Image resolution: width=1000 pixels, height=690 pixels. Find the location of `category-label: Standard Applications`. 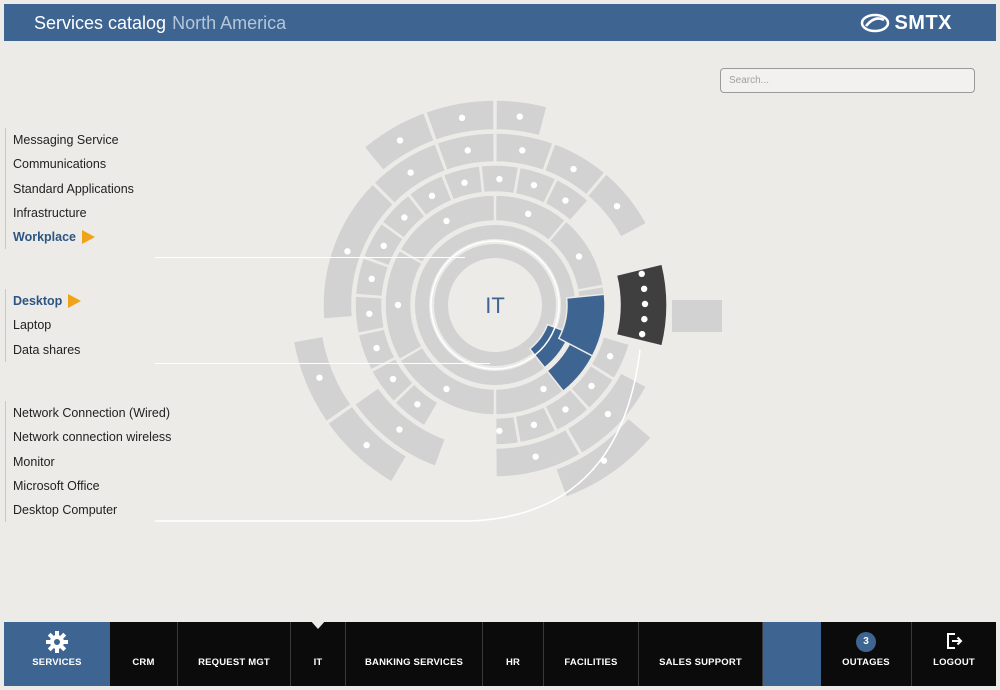

category-label: Standard Applications is located at coordinates (73, 188).